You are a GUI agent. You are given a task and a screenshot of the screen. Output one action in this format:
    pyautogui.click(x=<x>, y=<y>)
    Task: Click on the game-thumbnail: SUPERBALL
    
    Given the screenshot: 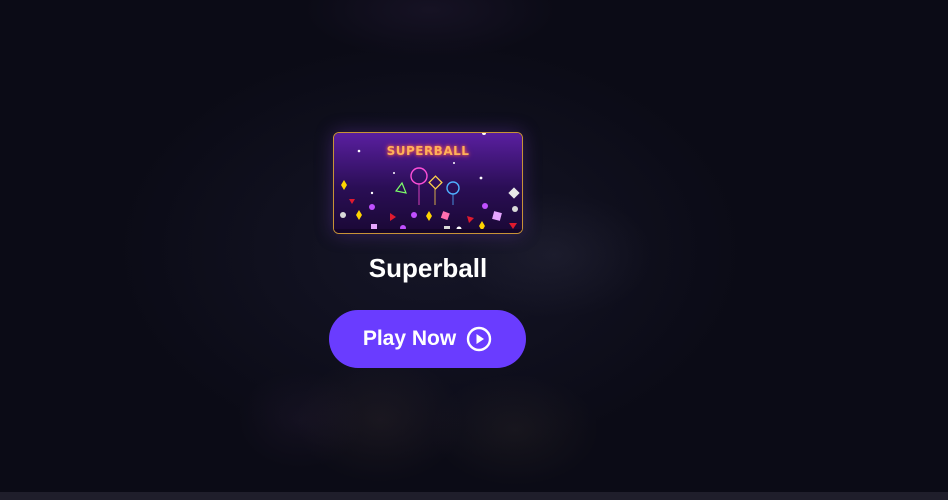 What is the action you would take?
    pyautogui.click(x=428, y=183)
    